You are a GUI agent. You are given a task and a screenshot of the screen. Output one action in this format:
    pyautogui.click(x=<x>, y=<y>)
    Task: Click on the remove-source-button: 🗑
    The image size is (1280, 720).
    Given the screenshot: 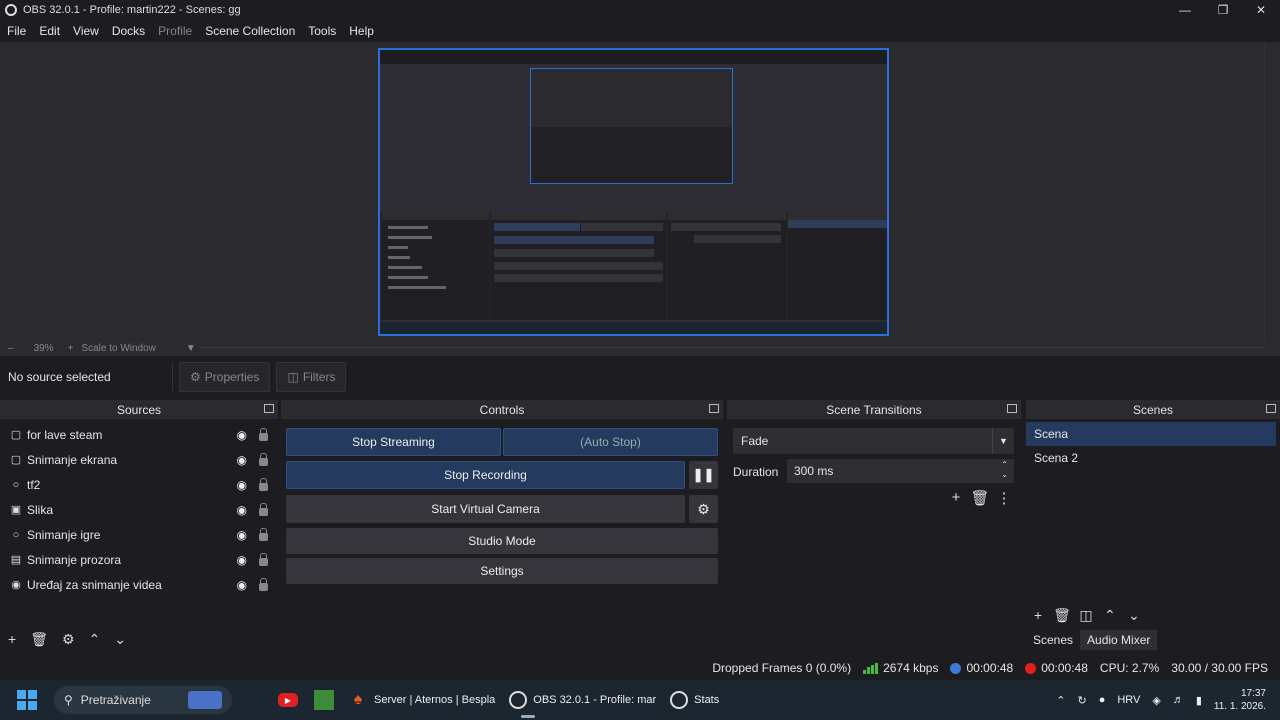 What is the action you would take?
    pyautogui.click(x=39, y=639)
    